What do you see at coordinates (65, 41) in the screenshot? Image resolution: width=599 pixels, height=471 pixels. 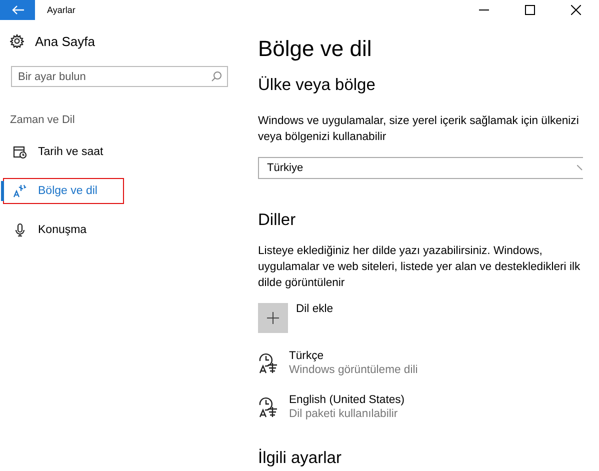 I see `home-link: Ana Sayfa` at bounding box center [65, 41].